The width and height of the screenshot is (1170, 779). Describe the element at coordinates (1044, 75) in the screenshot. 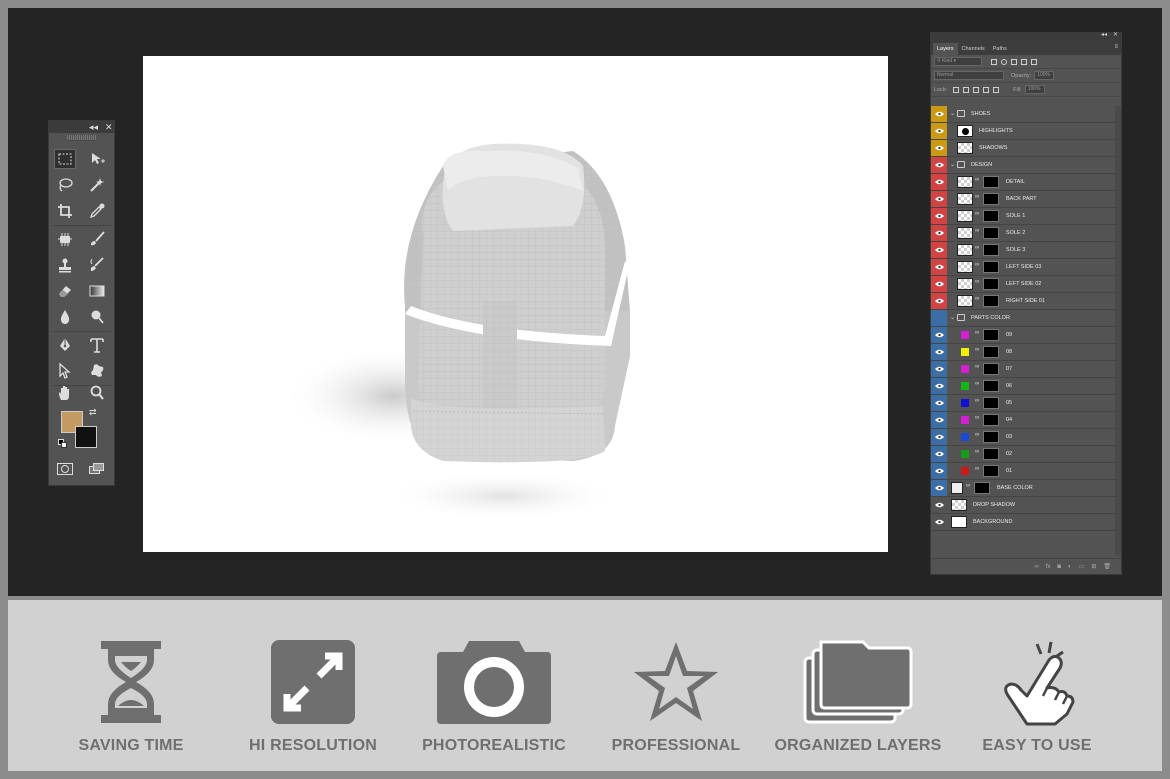

I see `opacity-field: 100%` at that location.